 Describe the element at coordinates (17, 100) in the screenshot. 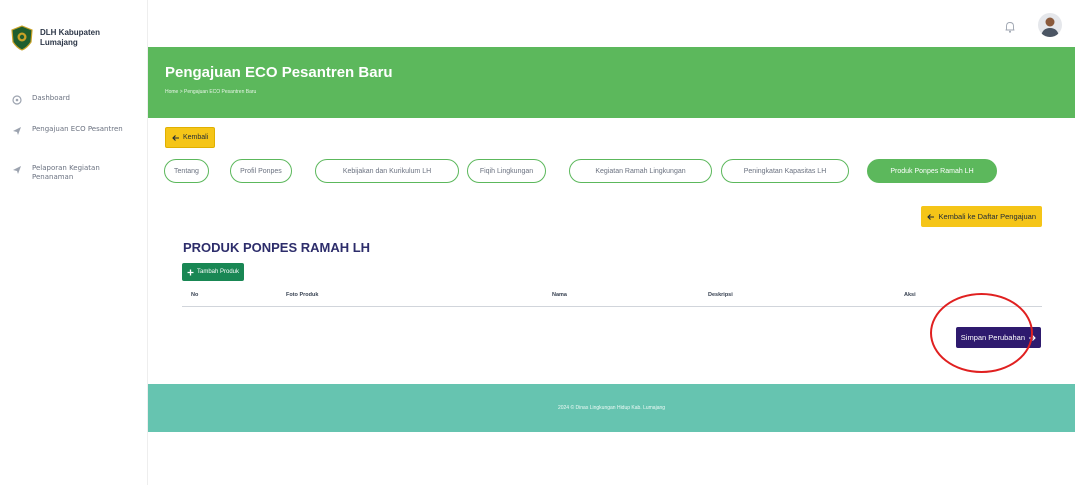

I see `dashboard-icon` at that location.